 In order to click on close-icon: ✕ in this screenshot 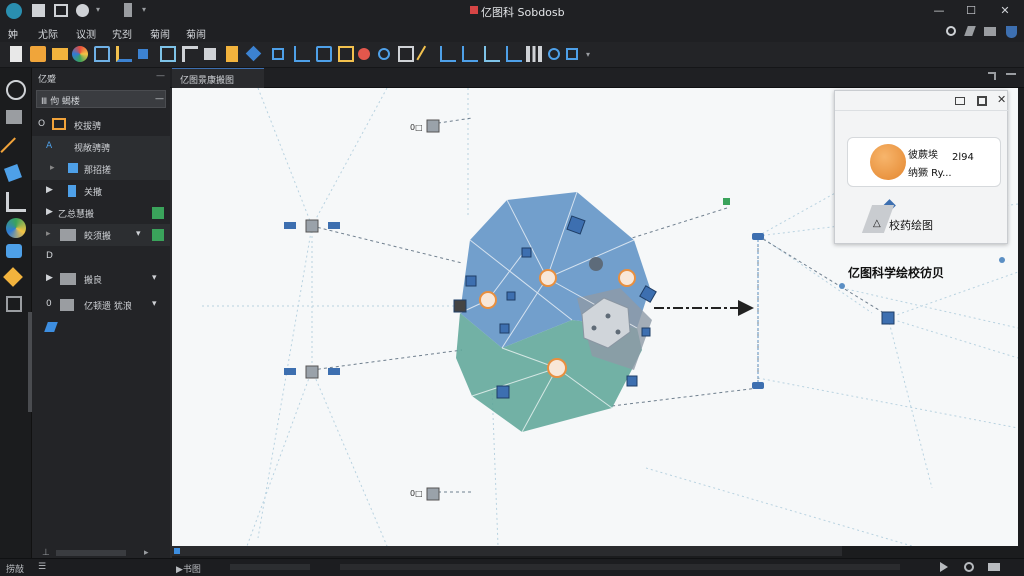, I will do `click(1001, 99)`.